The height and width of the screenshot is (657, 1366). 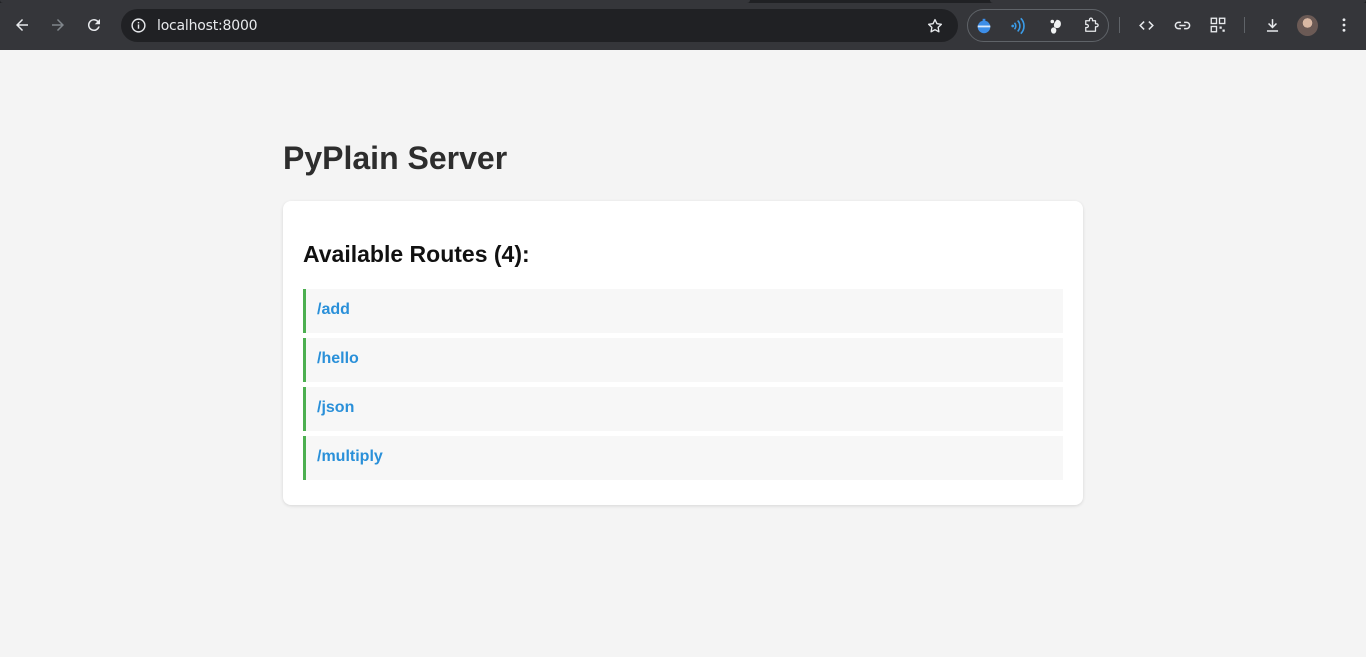 What do you see at coordinates (1055, 26) in the screenshot?
I see `gnome-icon` at bounding box center [1055, 26].